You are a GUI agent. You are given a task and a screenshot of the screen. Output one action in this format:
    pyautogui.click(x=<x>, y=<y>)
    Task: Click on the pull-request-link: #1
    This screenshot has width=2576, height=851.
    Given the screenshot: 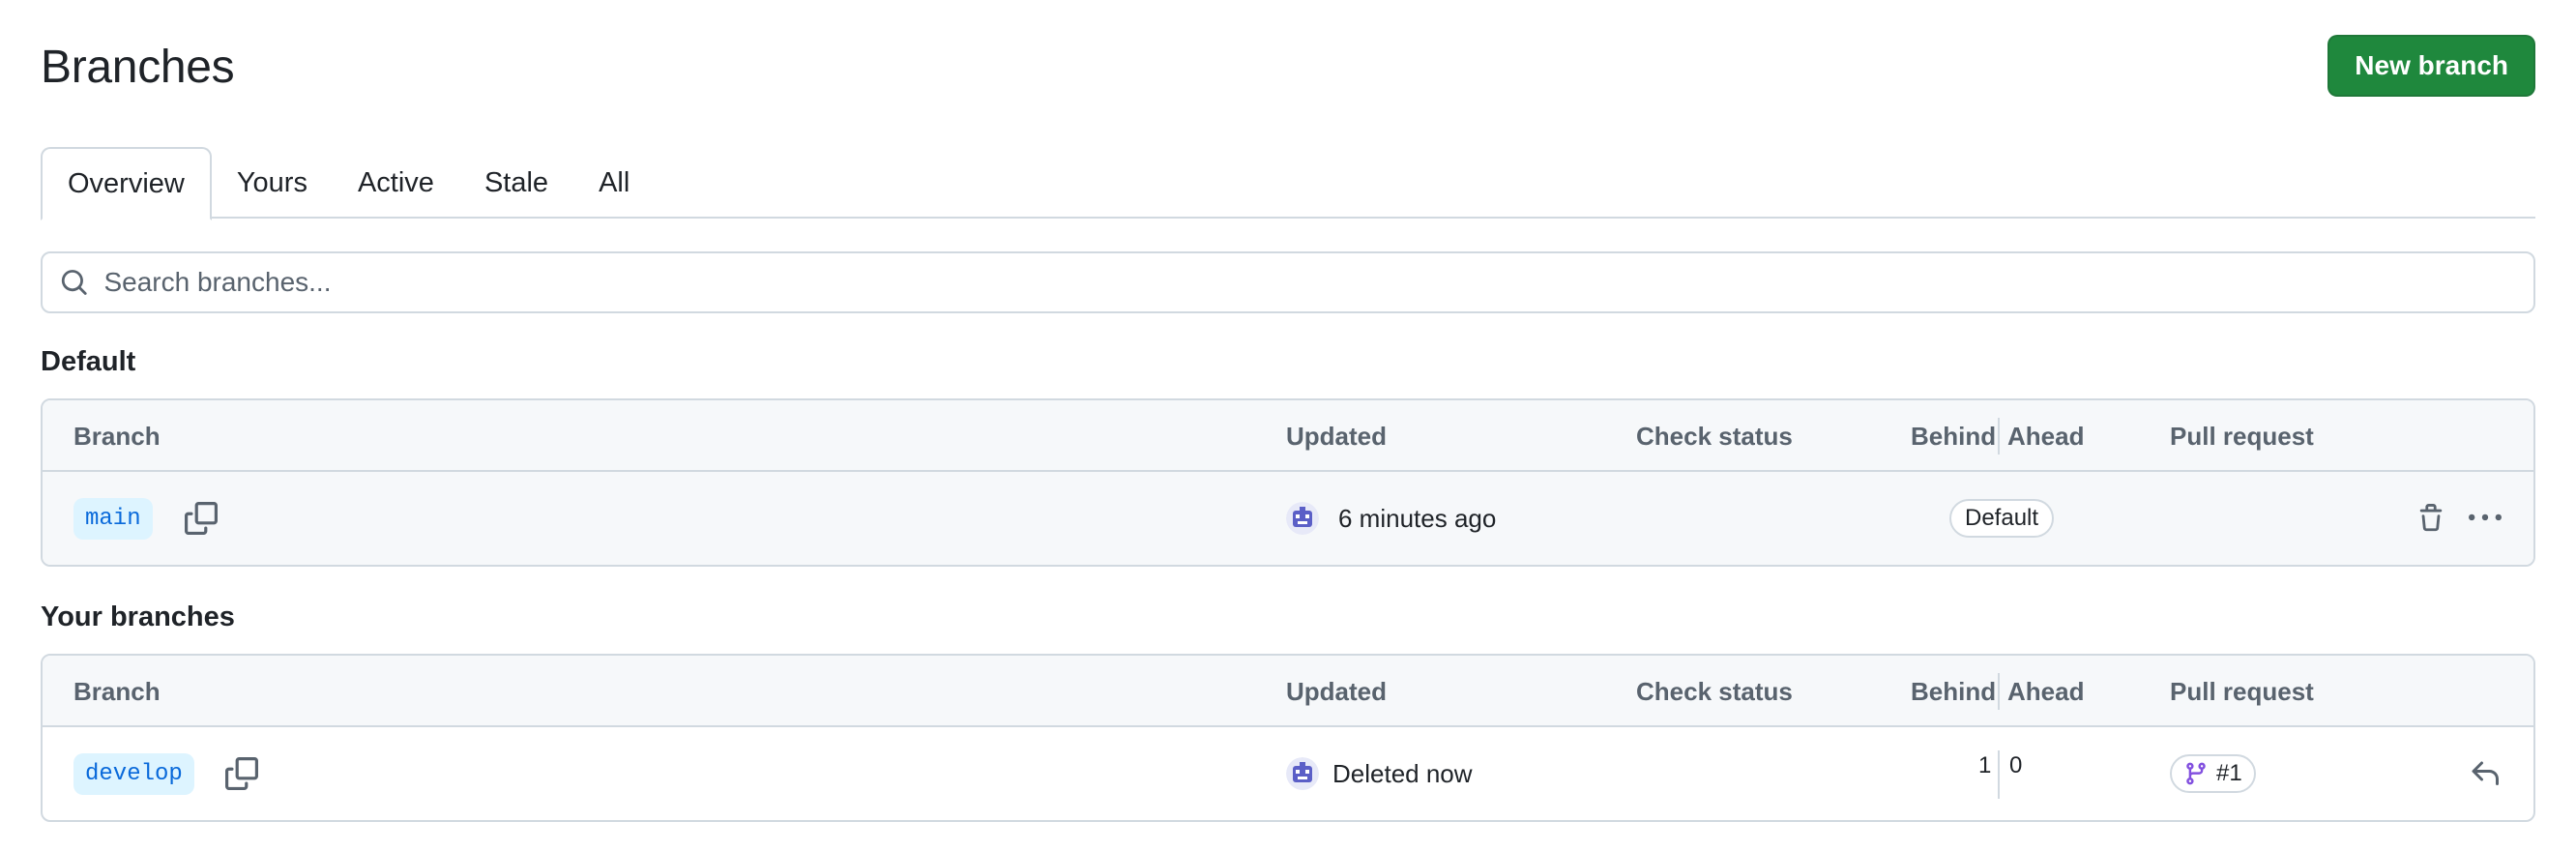 What is the action you would take?
    pyautogui.click(x=2213, y=773)
    